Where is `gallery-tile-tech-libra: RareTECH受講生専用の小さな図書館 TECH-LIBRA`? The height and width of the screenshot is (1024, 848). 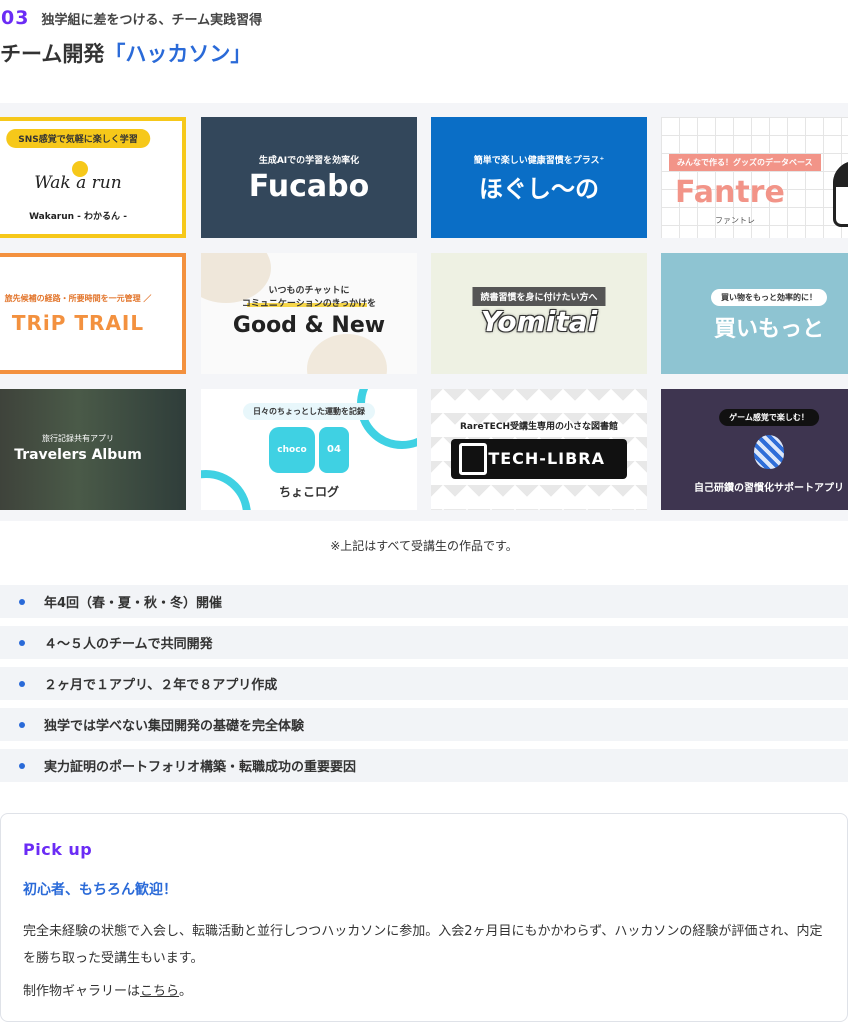 gallery-tile-tech-libra: RareTECH受講生専用の小さな図書館 TECH-LIBRA is located at coordinates (539, 449).